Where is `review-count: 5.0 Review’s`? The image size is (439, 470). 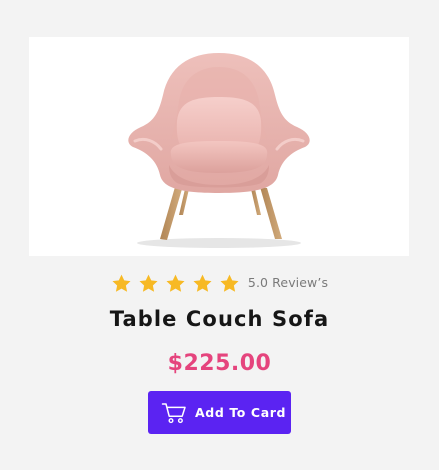 review-count: 5.0 Review’s is located at coordinates (288, 283).